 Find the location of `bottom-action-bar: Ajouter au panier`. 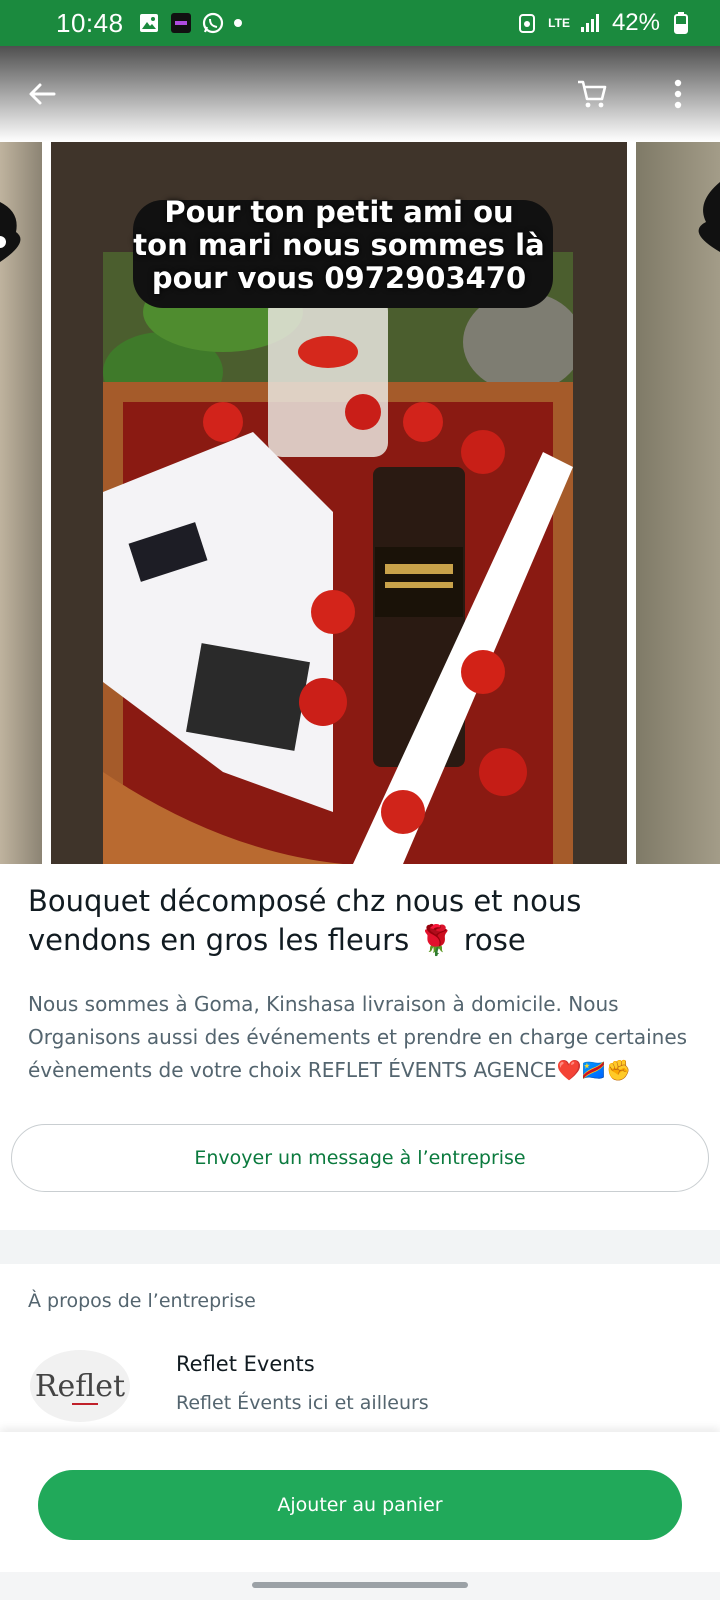

bottom-action-bar: Ajouter au panier is located at coordinates (360, 1516).